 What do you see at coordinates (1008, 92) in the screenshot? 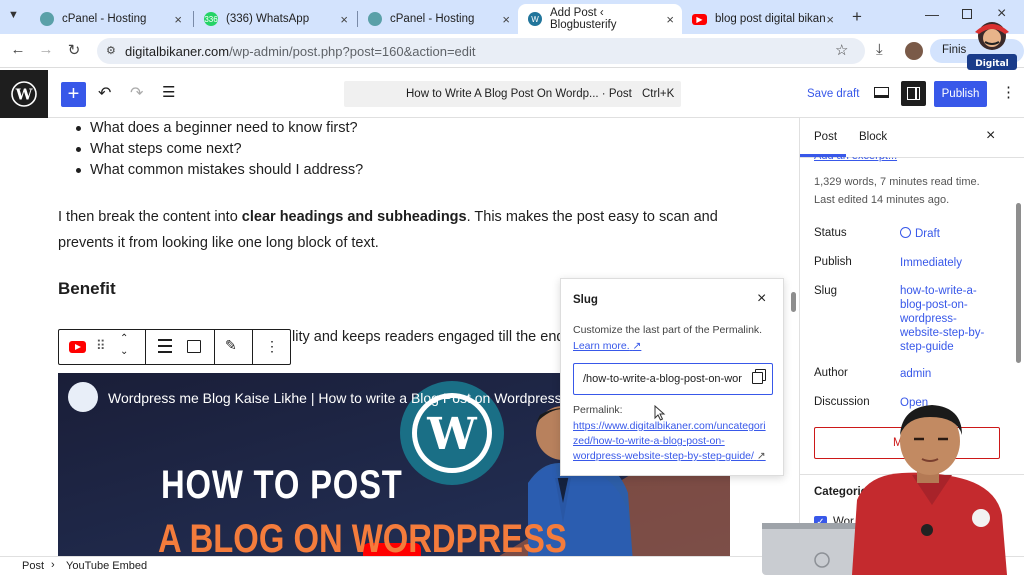
I see `options-menu-icon: ⋮` at bounding box center [1008, 92].